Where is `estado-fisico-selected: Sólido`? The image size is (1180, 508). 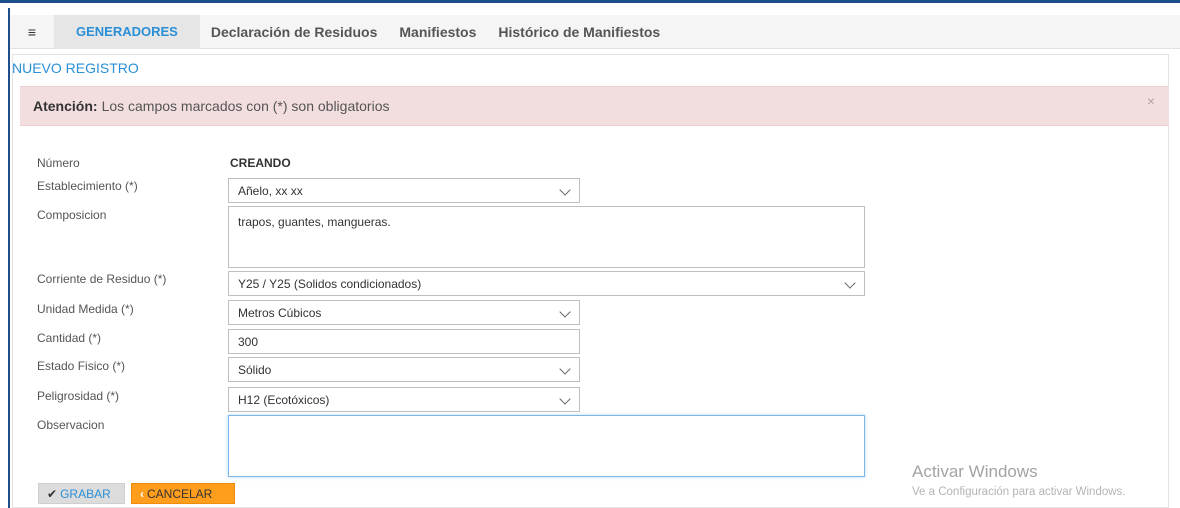 estado-fisico-selected: Sólido is located at coordinates (255, 370).